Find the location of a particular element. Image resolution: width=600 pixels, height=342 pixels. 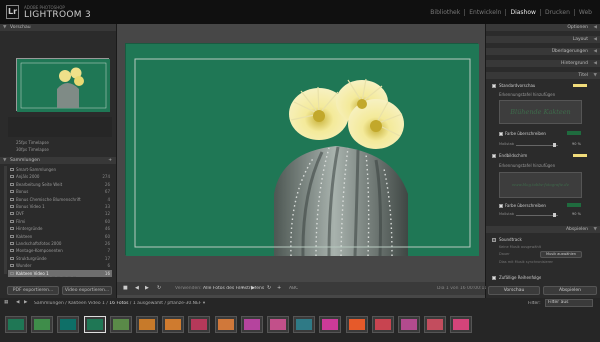

outro-color-override-checkbox is located at coordinates (501, 206).